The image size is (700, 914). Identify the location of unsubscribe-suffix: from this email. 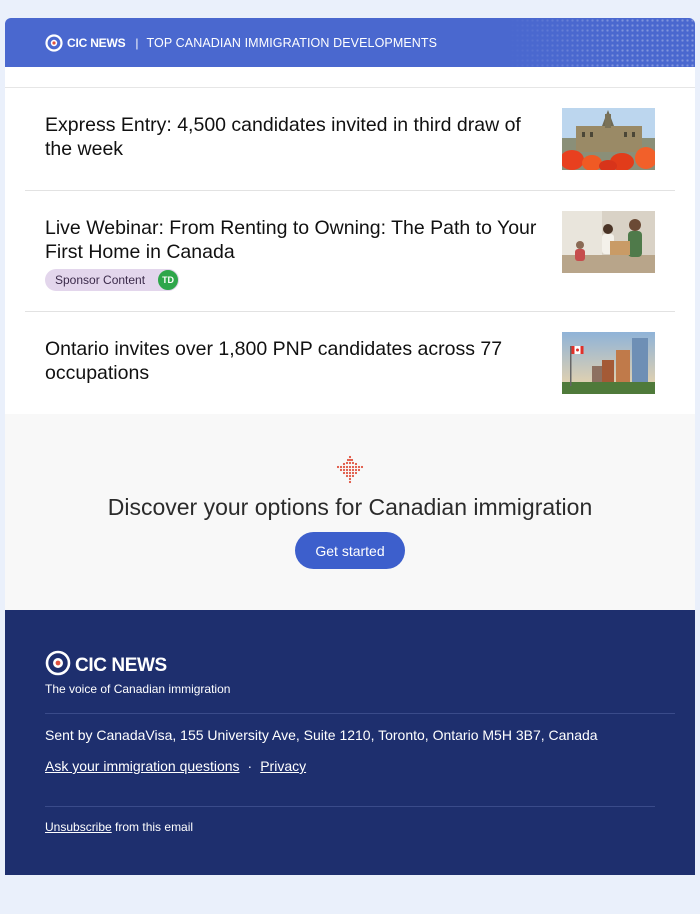
(154, 827).